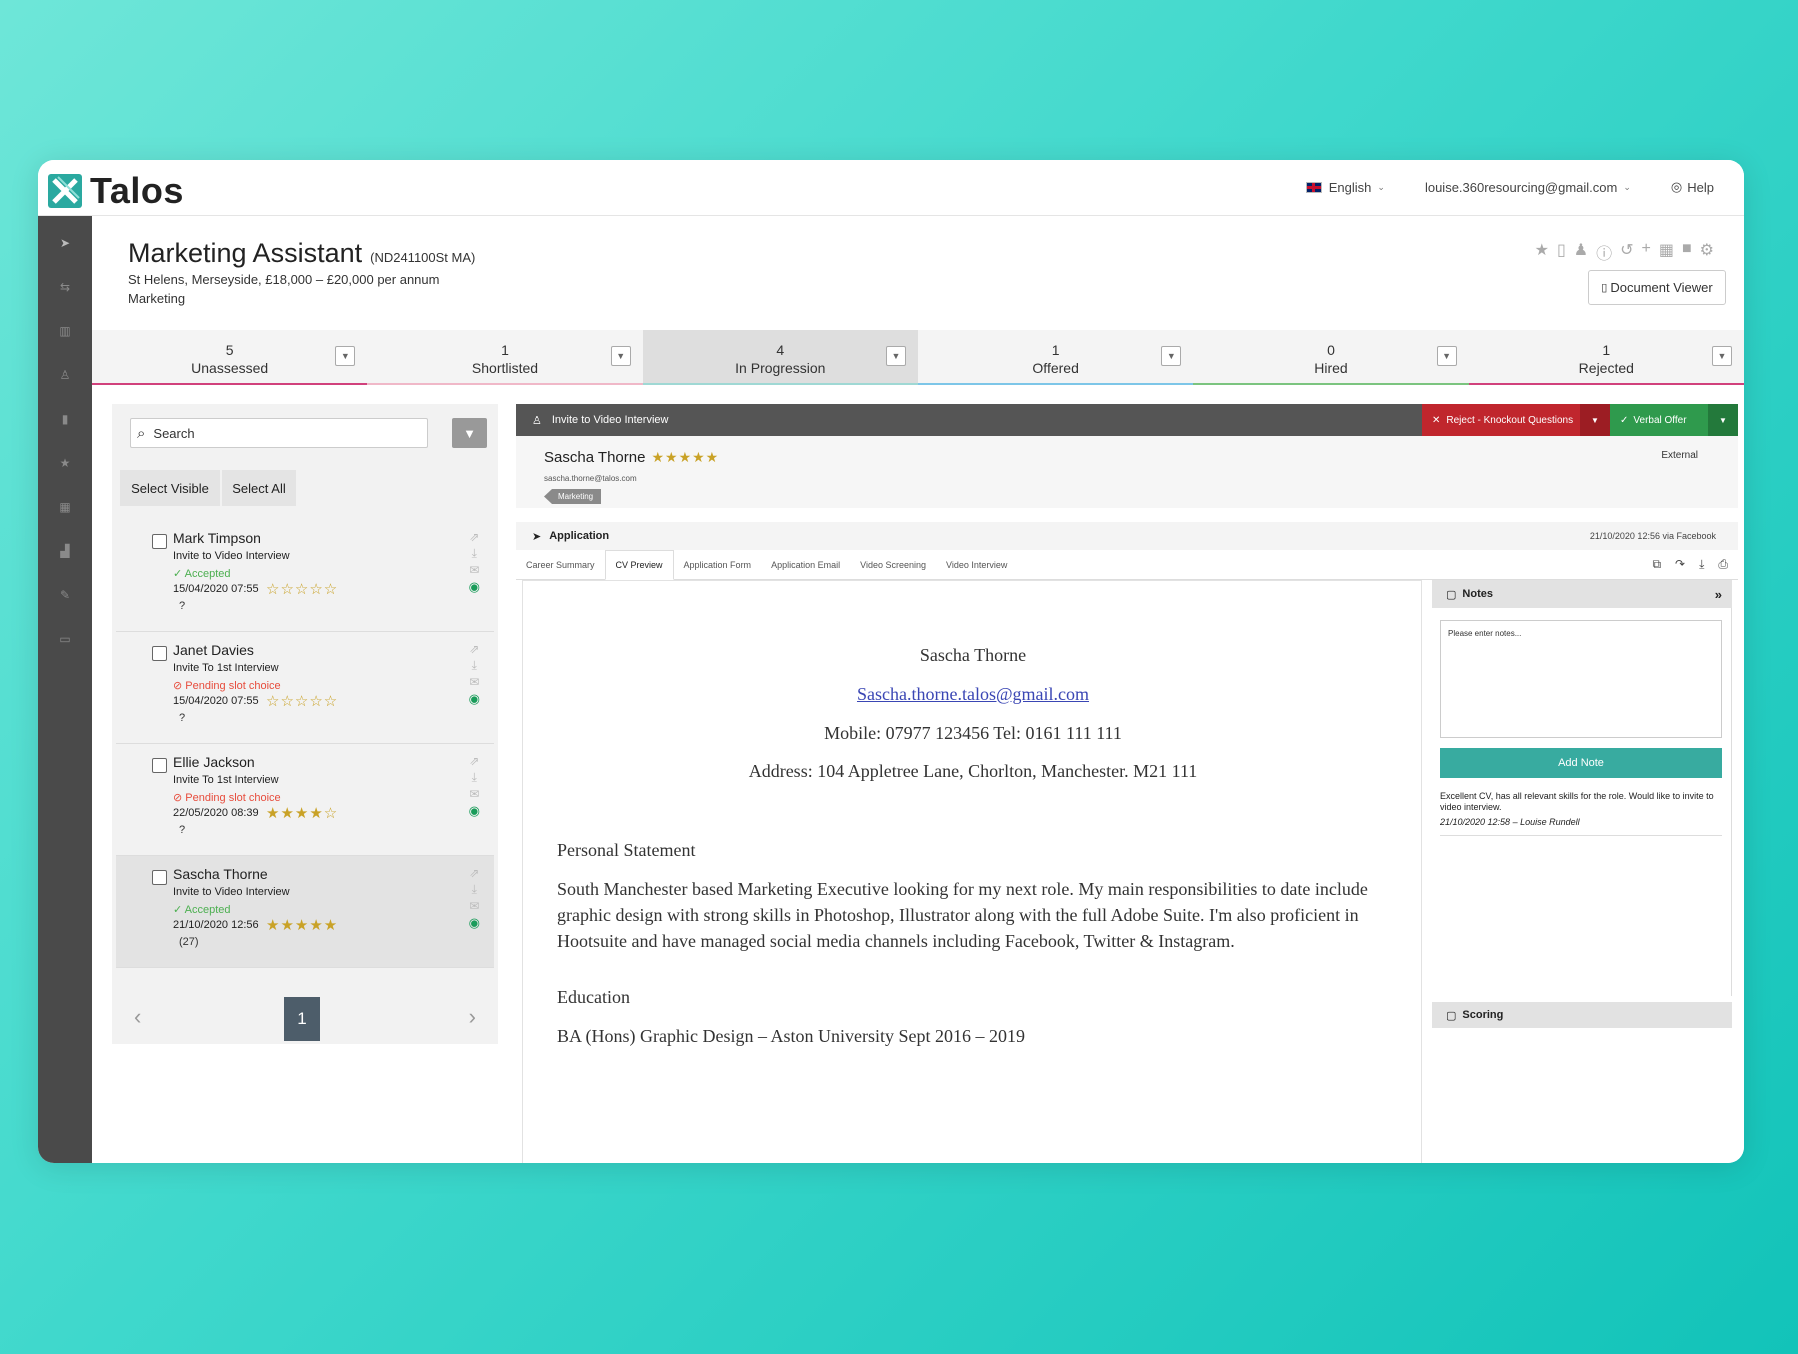  Describe the element at coordinates (973, 694) in the screenshot. I see `cv-email-link: Sascha.thorne.talos@gmail.com` at that location.